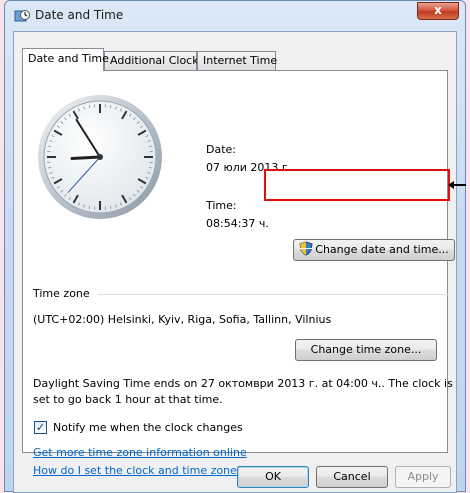 The height and width of the screenshot is (493, 470). What do you see at coordinates (22, 16) in the screenshot?
I see `clock-icon` at bounding box center [22, 16].